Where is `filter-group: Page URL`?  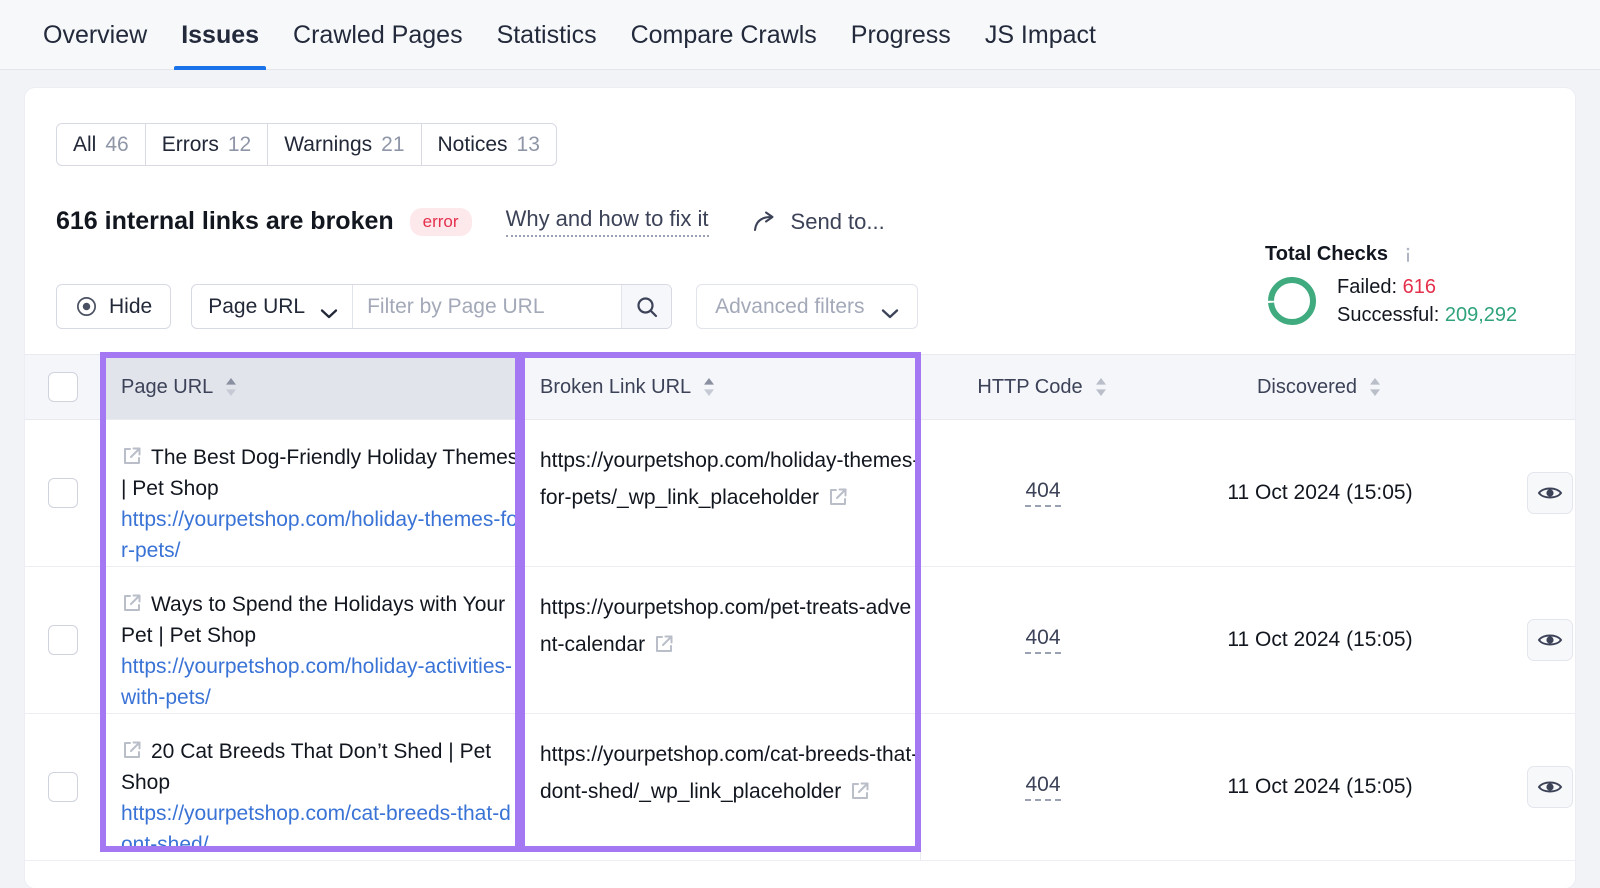 filter-group: Page URL is located at coordinates (432, 306).